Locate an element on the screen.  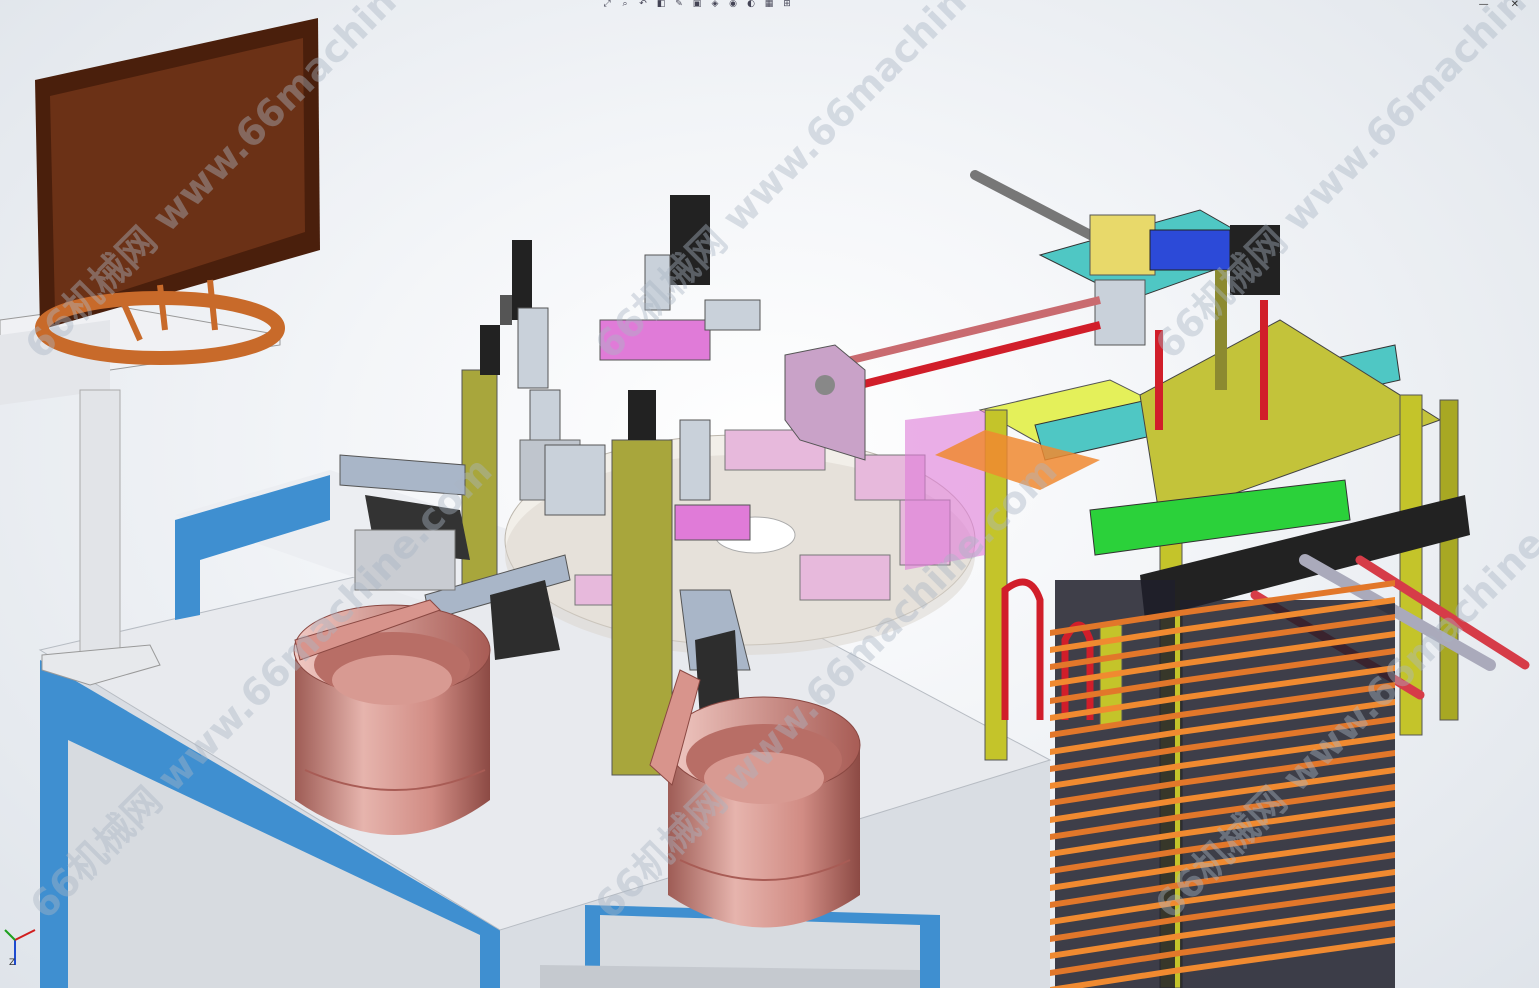
operator-monitor is located at coordinates (160, 352).